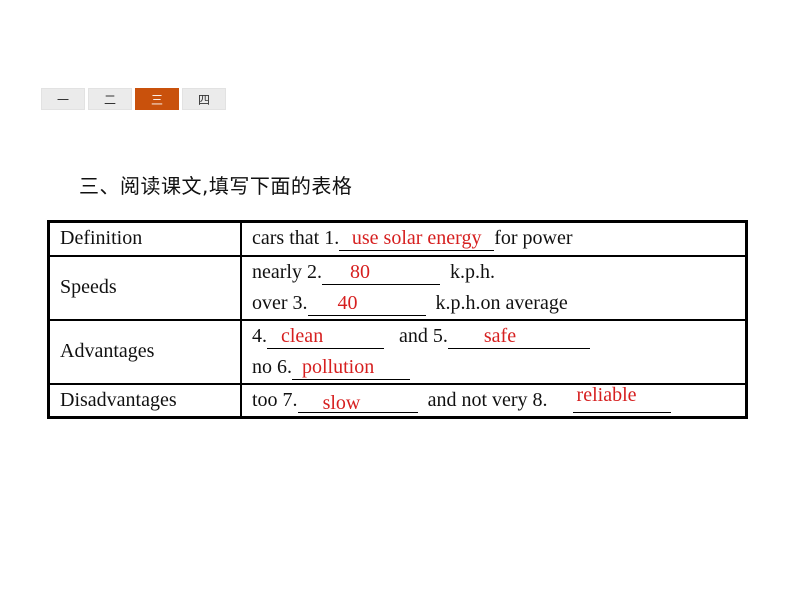 This screenshot has height=596, width=794. I want to click on line-text: too 7., so click(275, 399).